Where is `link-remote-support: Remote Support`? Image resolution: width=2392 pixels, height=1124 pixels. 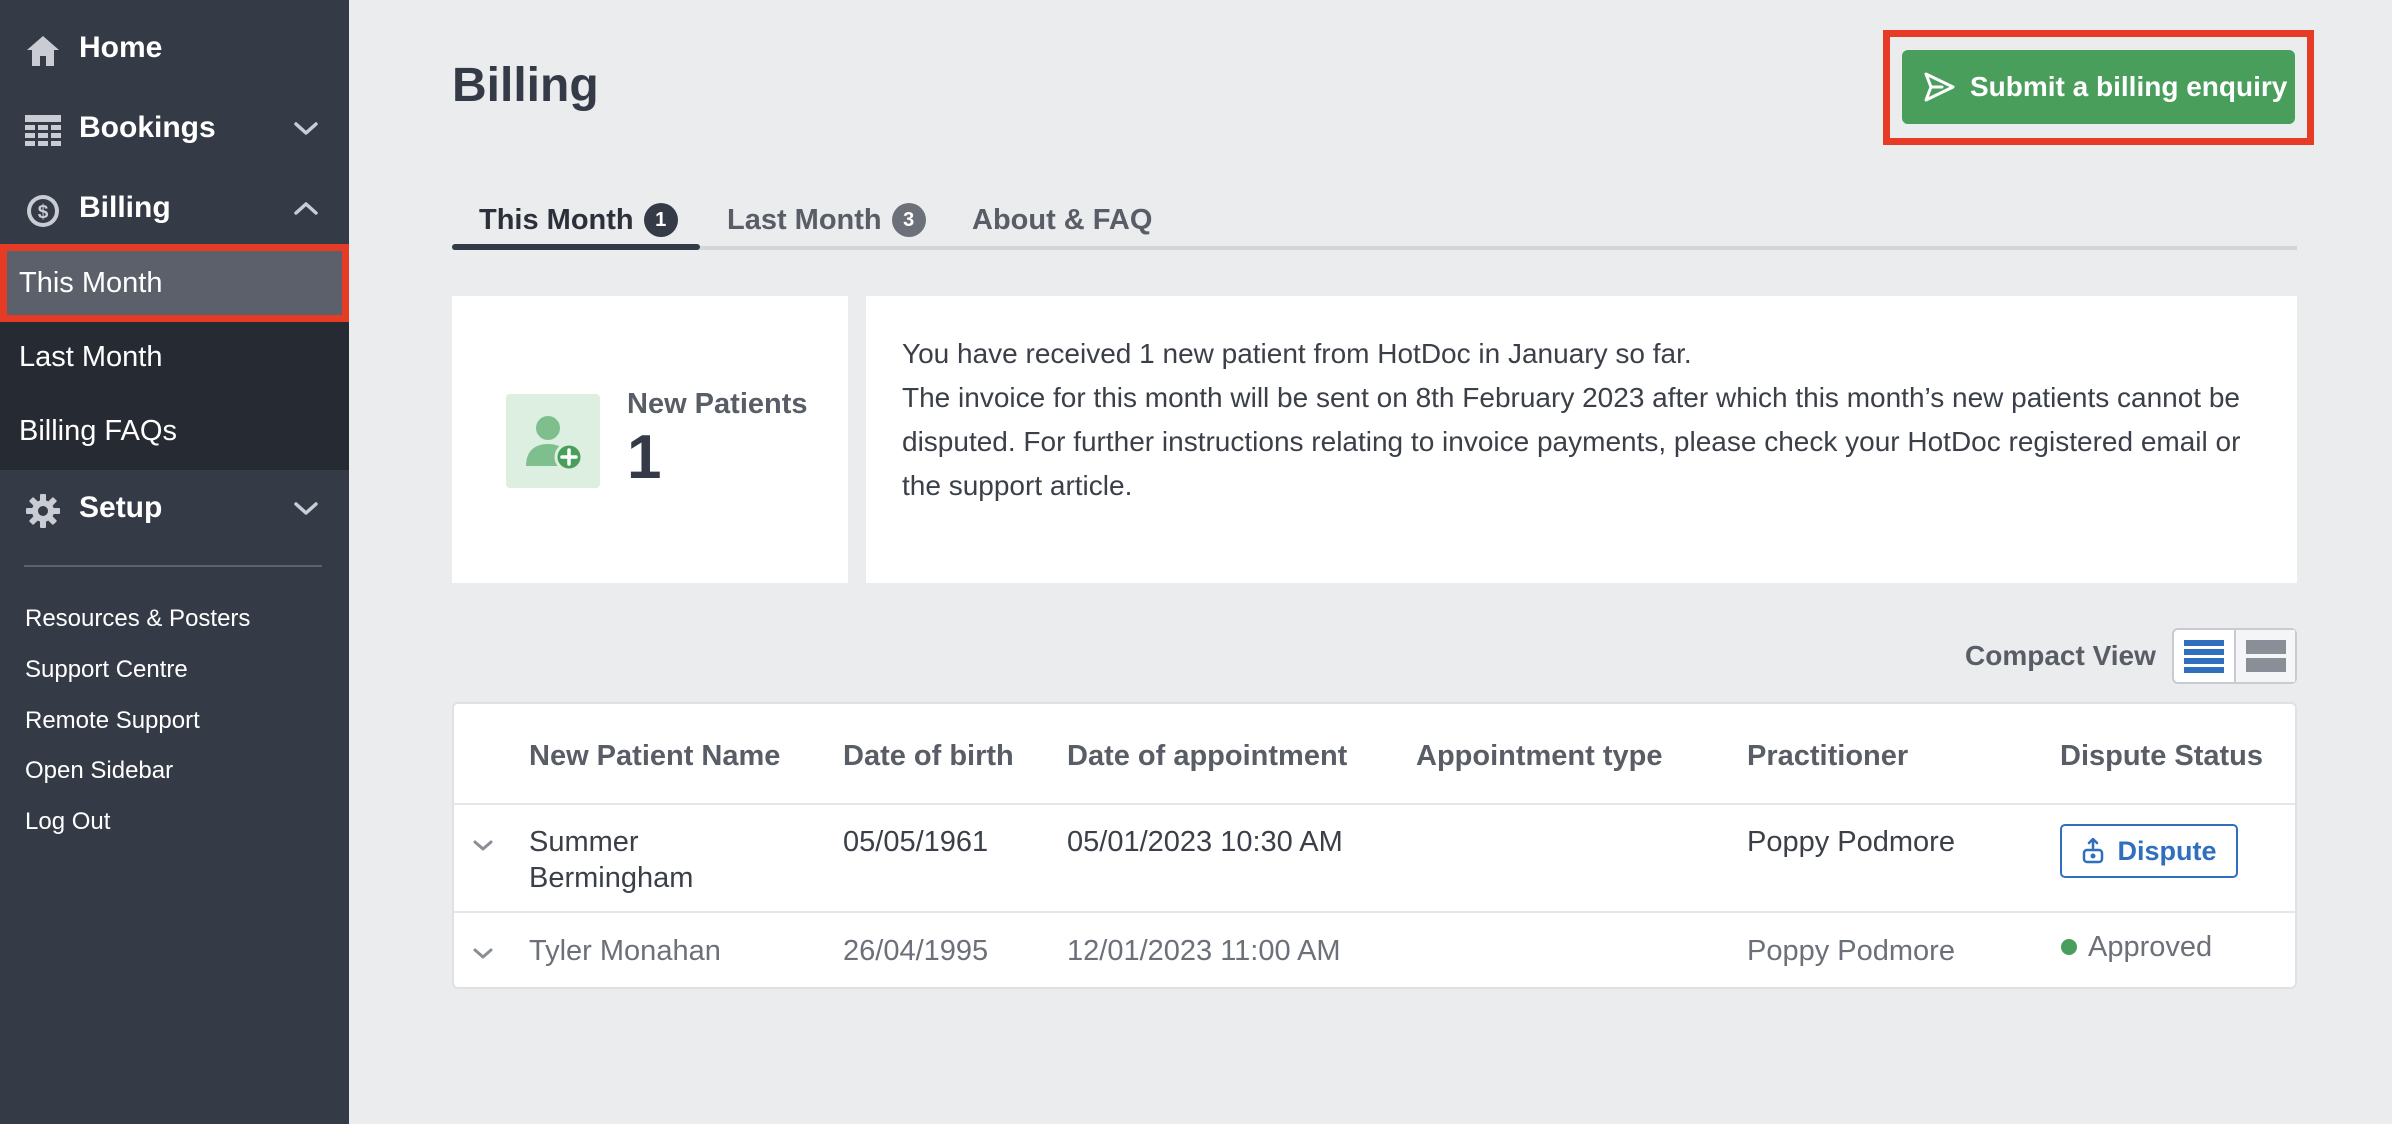
link-remote-support: Remote Support is located at coordinates (112, 721).